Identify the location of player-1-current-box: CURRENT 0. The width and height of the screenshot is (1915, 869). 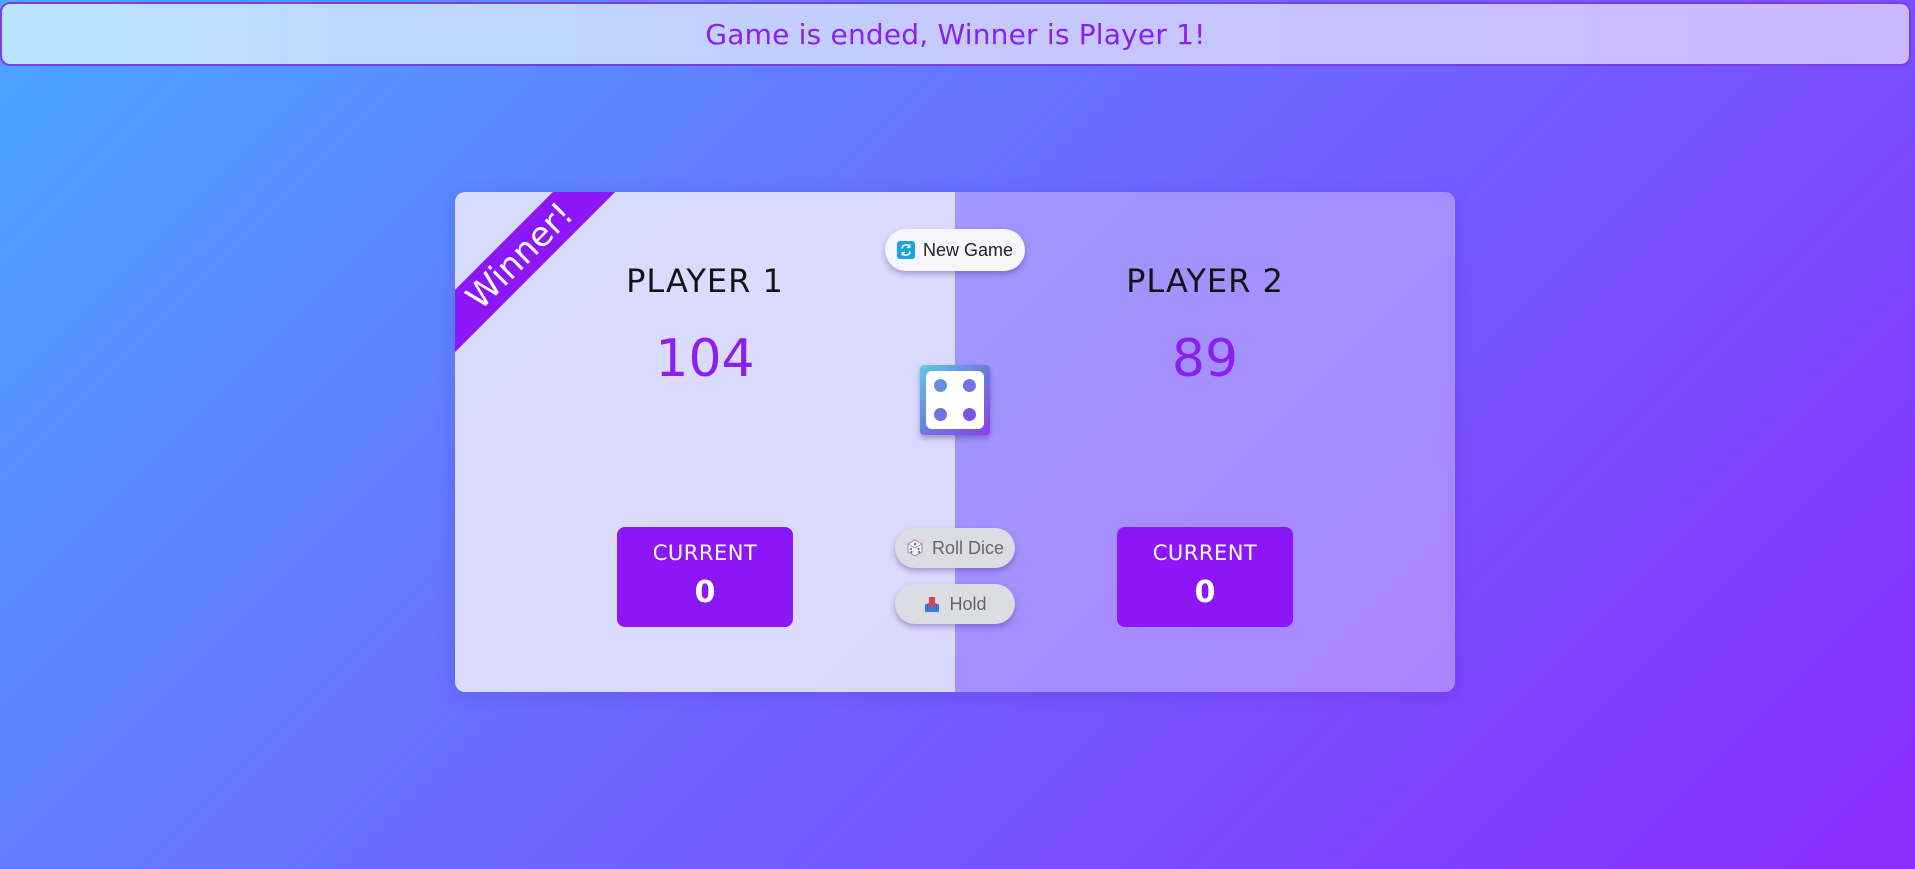
(705, 577).